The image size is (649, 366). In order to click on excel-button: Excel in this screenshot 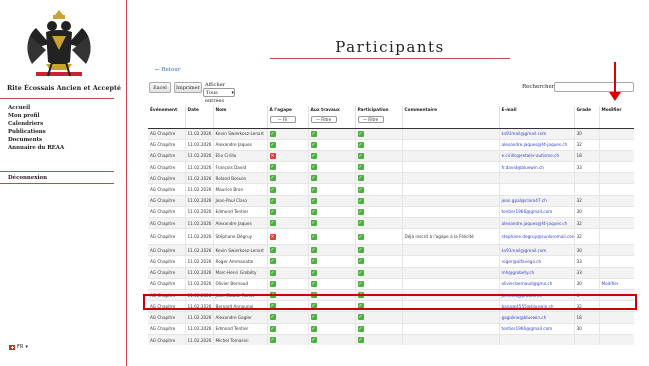, I will do `click(160, 87)`.